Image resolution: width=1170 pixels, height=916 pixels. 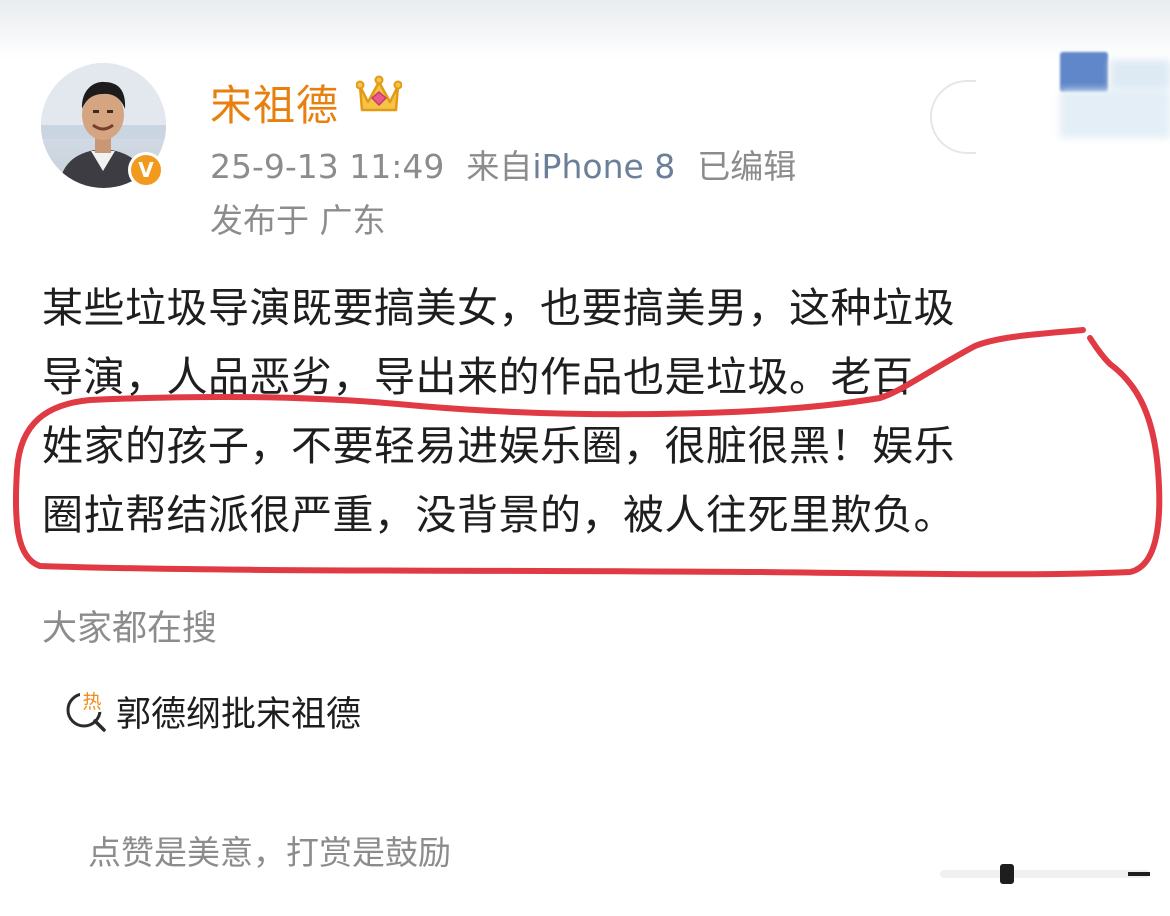 I want to click on follow-button-ghost, so click(x=953, y=117).